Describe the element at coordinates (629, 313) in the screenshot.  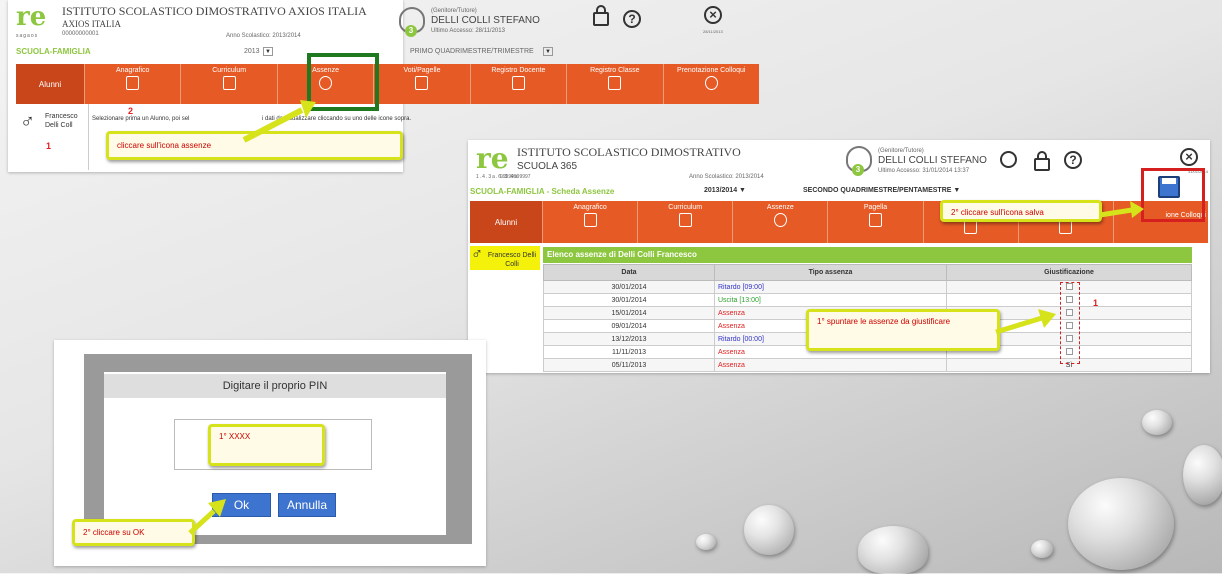
I see `row-date: 15/01/2014` at that location.